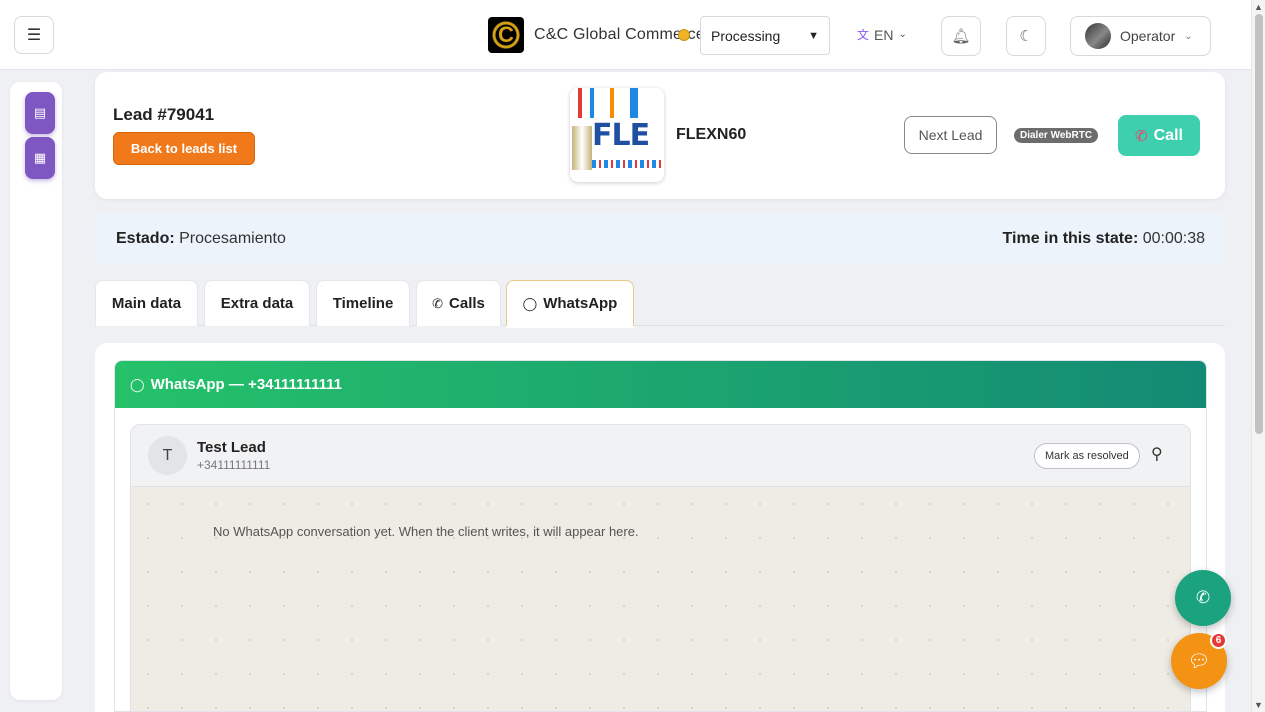 This screenshot has width=1265, height=712. I want to click on page-scrollbar: ▲ ▼, so click(1258, 356).